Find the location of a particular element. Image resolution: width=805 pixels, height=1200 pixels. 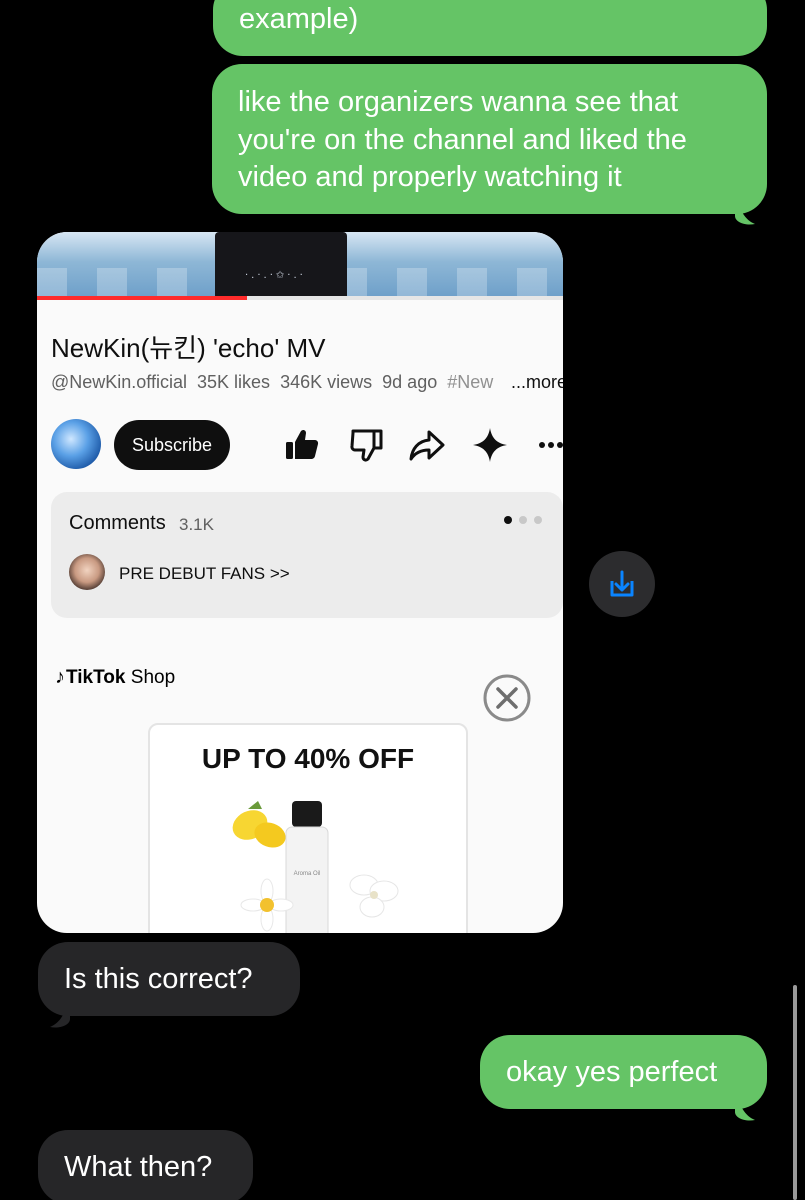

bottle-label: Aroma Oil is located at coordinates (307, 874).